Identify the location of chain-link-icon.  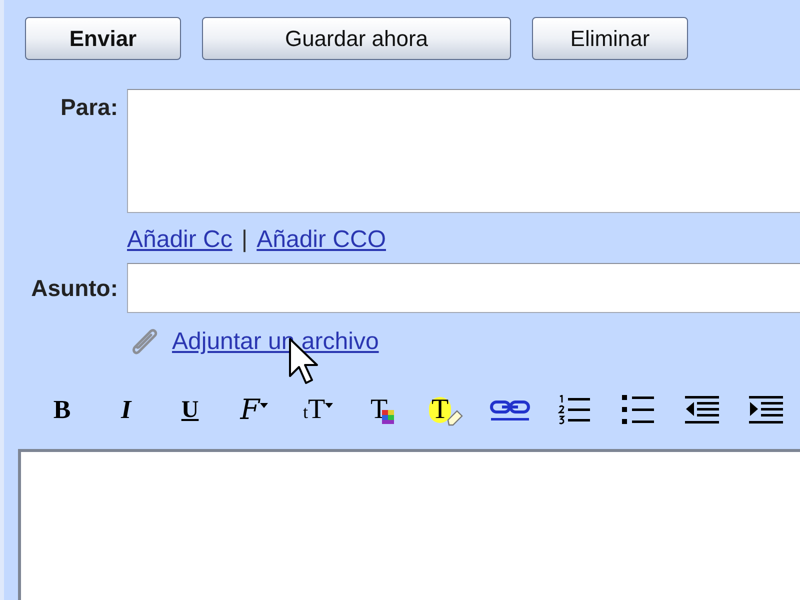
(510, 410).